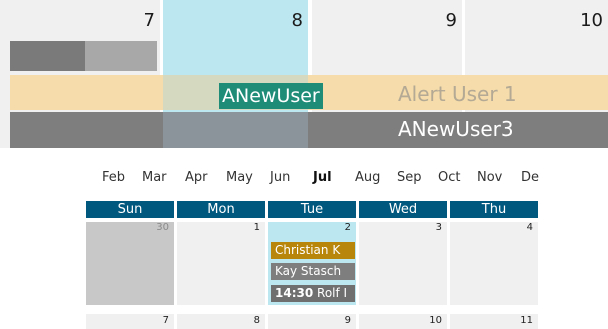 Image resolution: width=608 pixels, height=329 pixels. Describe the element at coordinates (309, 130) in the screenshot. I see `anewuser3-band` at that location.